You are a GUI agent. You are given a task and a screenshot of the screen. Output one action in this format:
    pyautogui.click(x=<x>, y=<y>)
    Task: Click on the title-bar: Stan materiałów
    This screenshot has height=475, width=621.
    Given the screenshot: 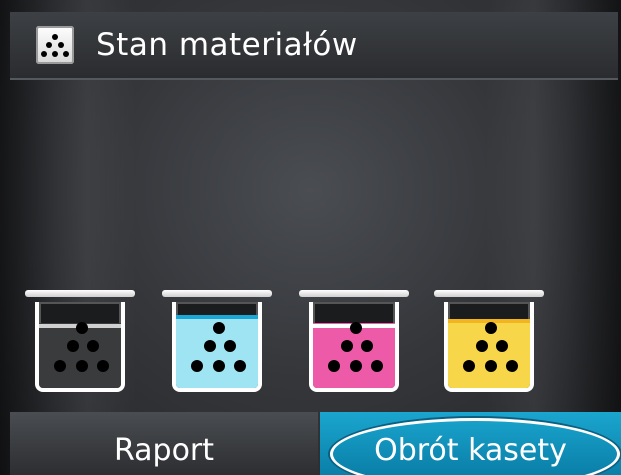 What is the action you would take?
    pyautogui.click(x=314, y=46)
    